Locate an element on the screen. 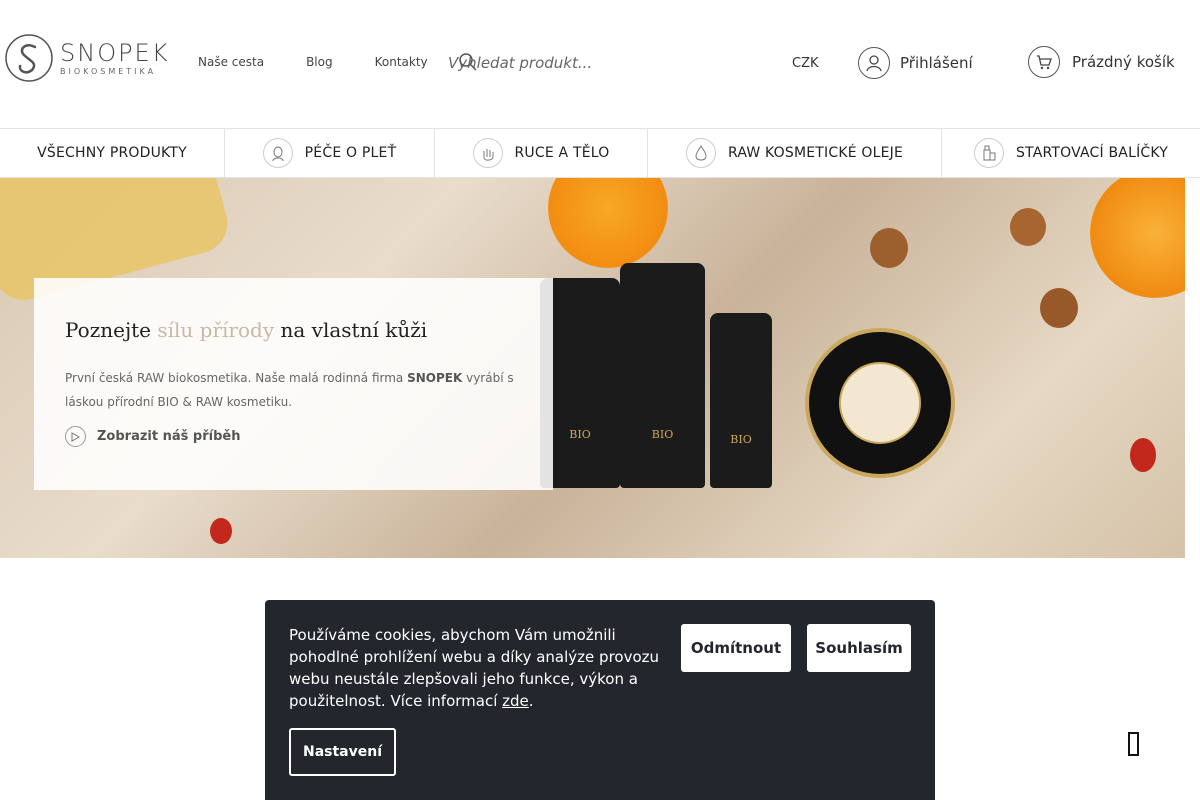  category-label: VŠECHNY PRODUKTY is located at coordinates (112, 153).